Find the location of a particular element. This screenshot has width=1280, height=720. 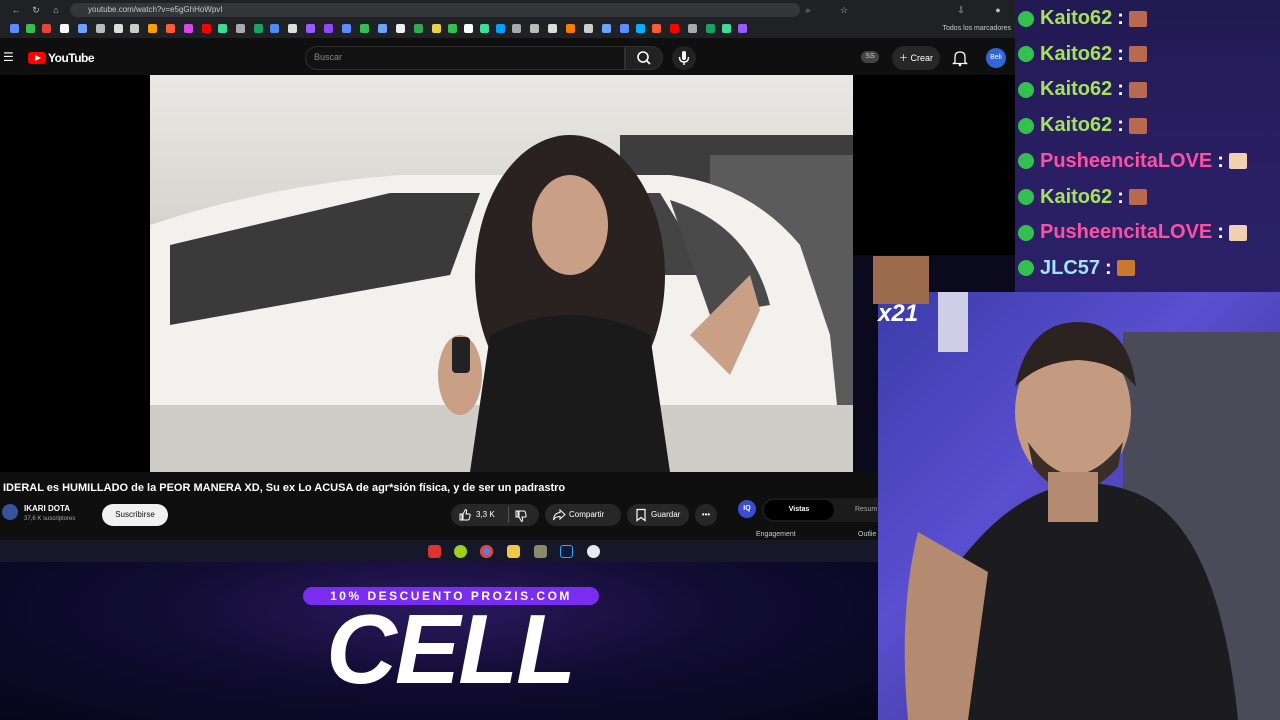

face-emote-icon is located at coordinates (1137, 54).